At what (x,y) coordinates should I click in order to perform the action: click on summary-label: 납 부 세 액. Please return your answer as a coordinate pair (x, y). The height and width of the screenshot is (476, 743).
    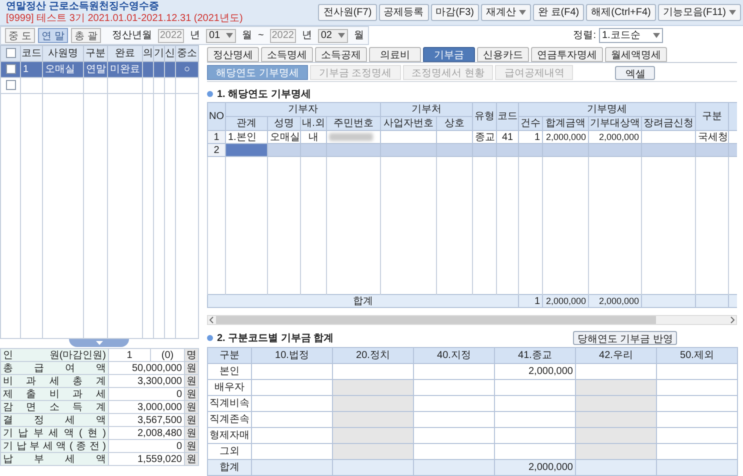
    Looking at the image, I should click on (54, 459).